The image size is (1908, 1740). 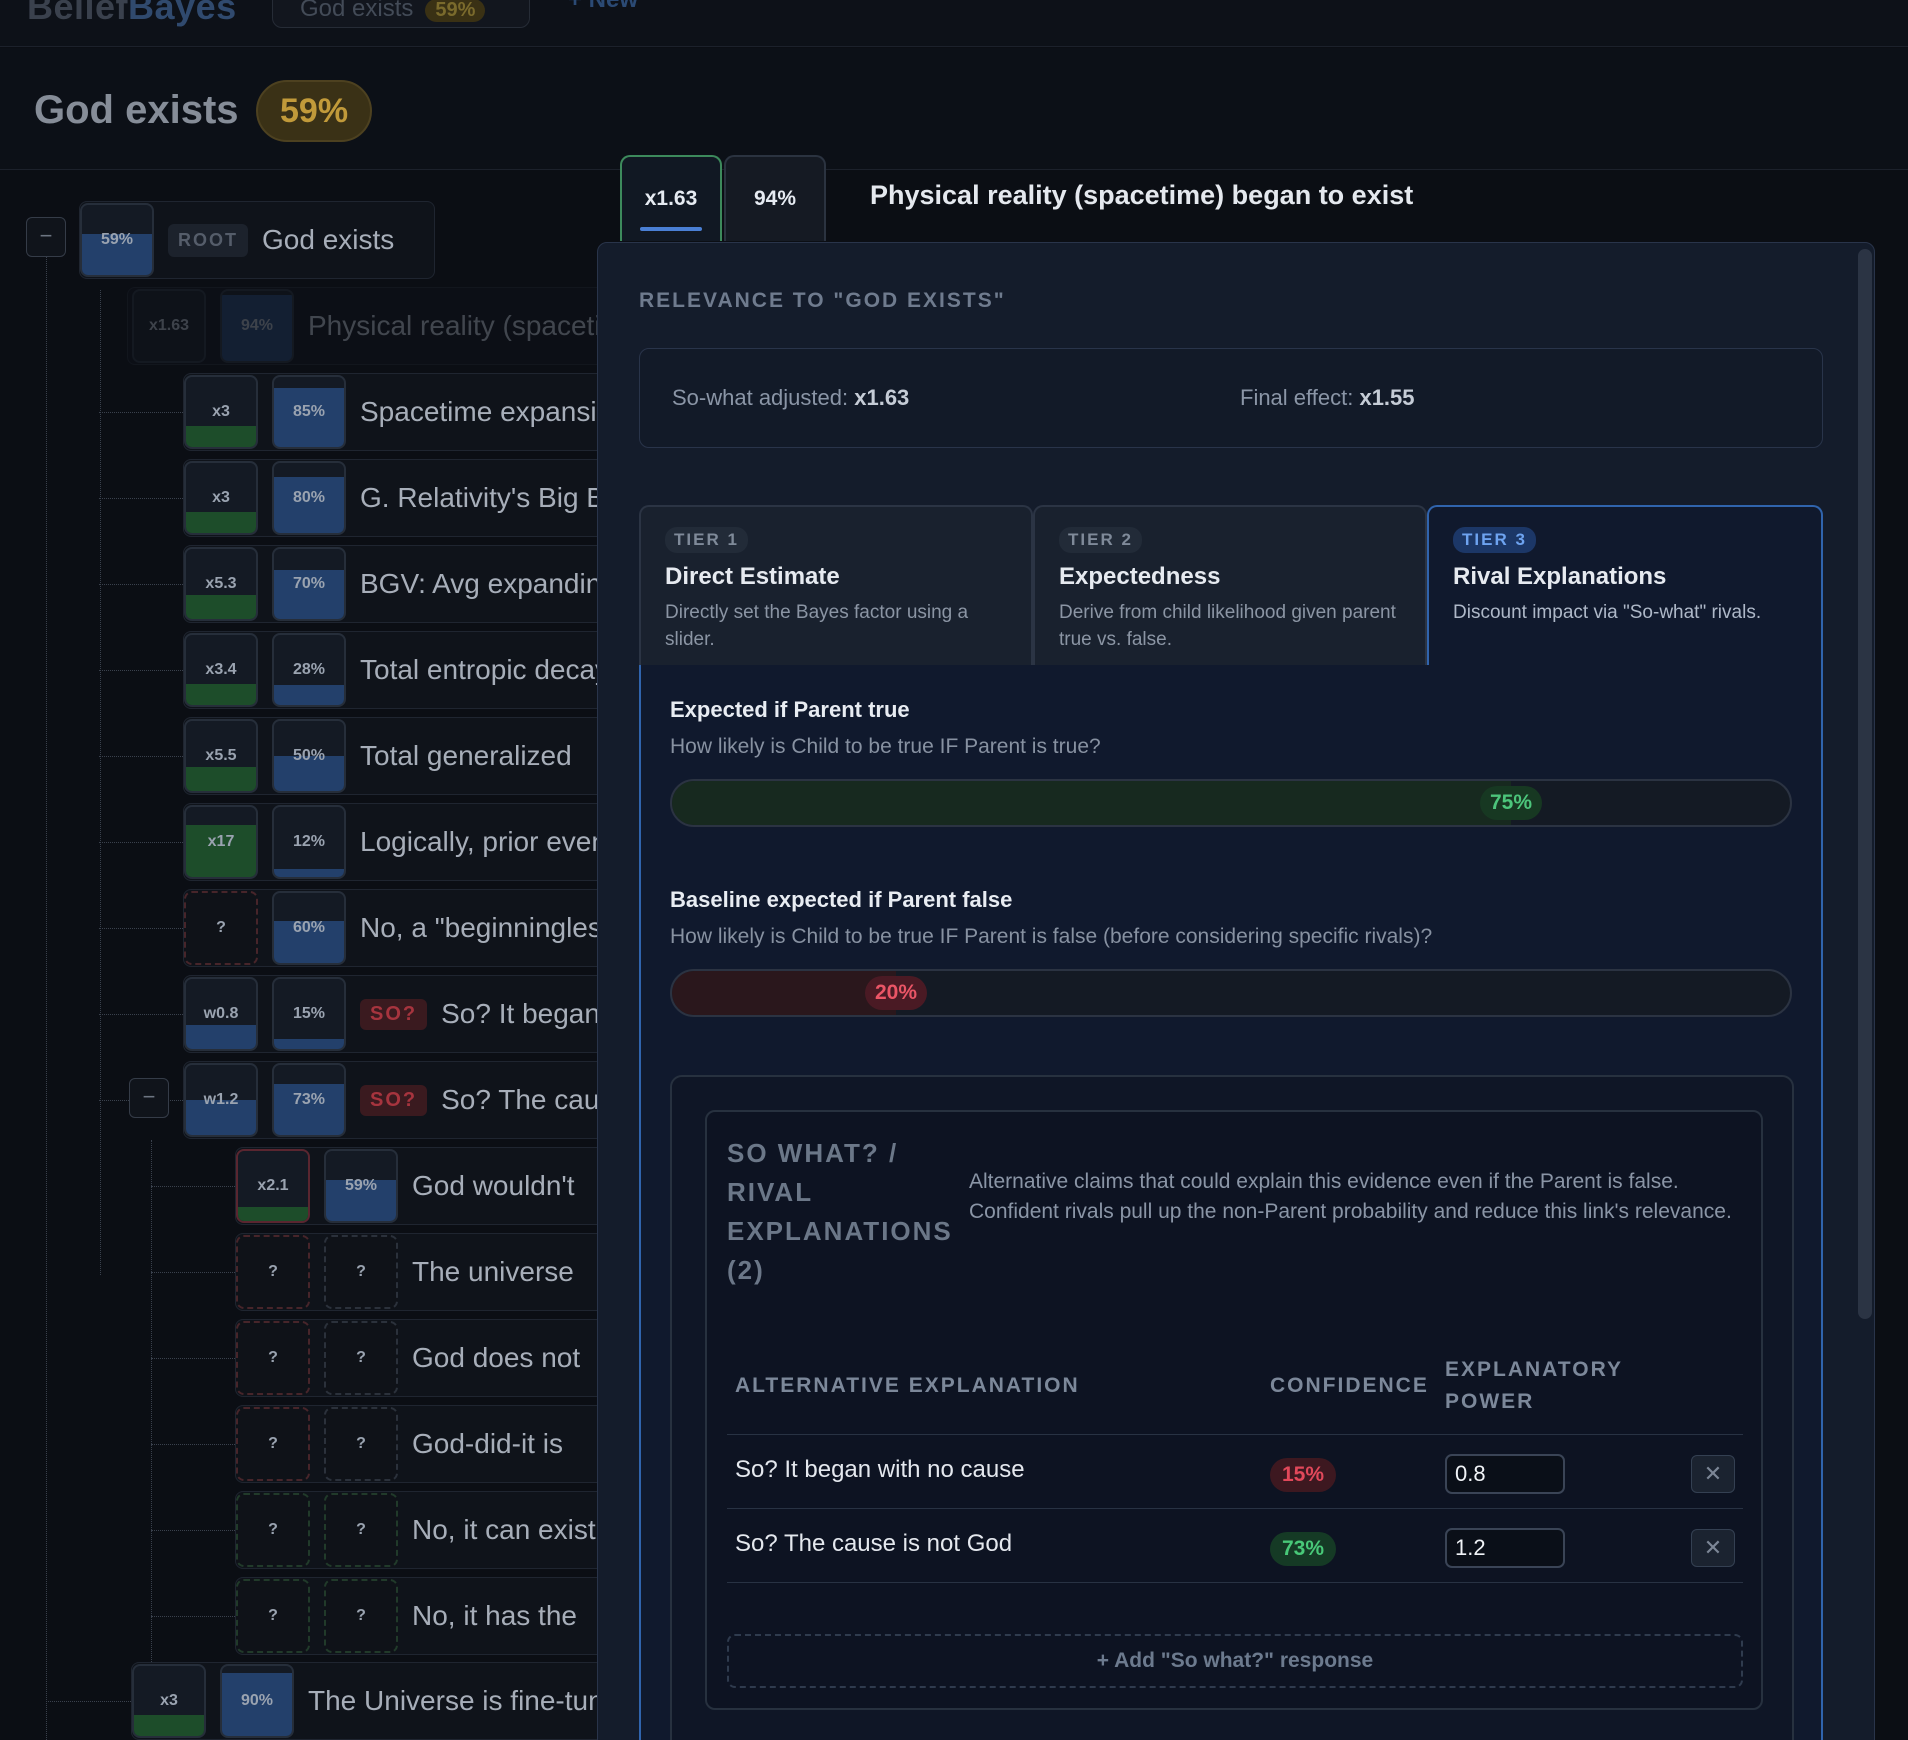 I want to click on app-logo: BeliefBayes, so click(x=132, y=14).